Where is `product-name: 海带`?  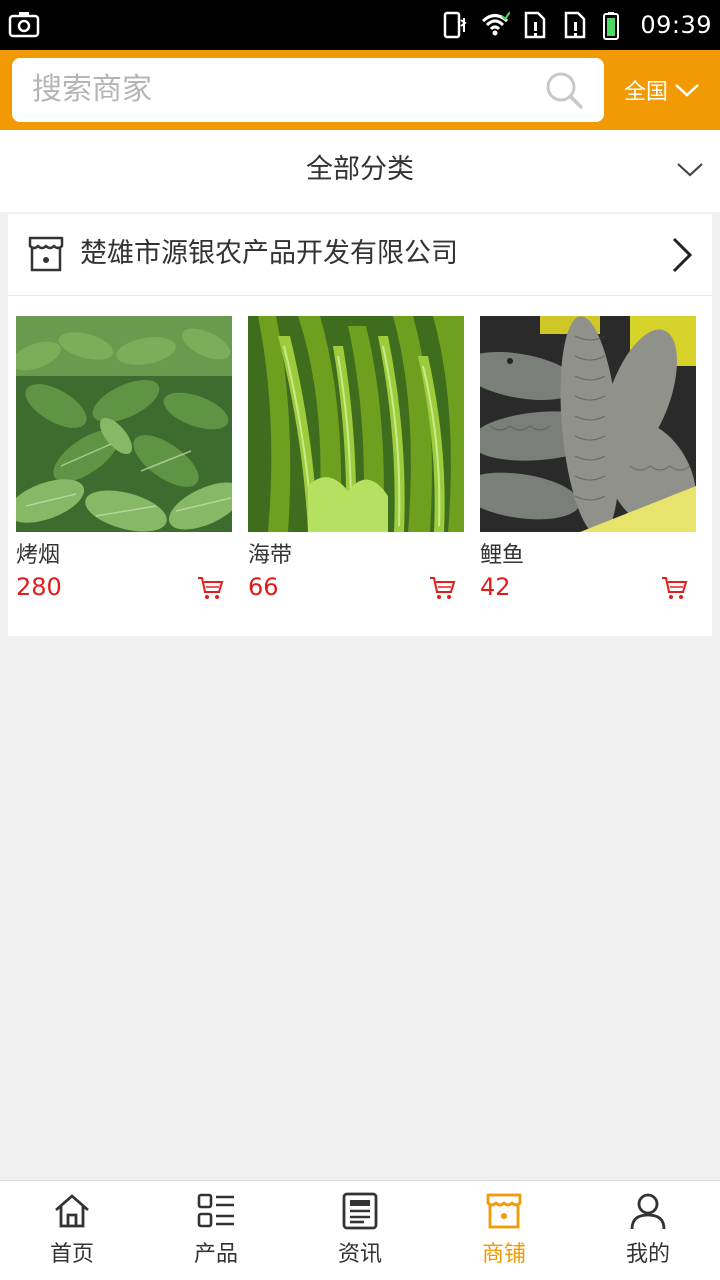 product-name: 海带 is located at coordinates (270, 555).